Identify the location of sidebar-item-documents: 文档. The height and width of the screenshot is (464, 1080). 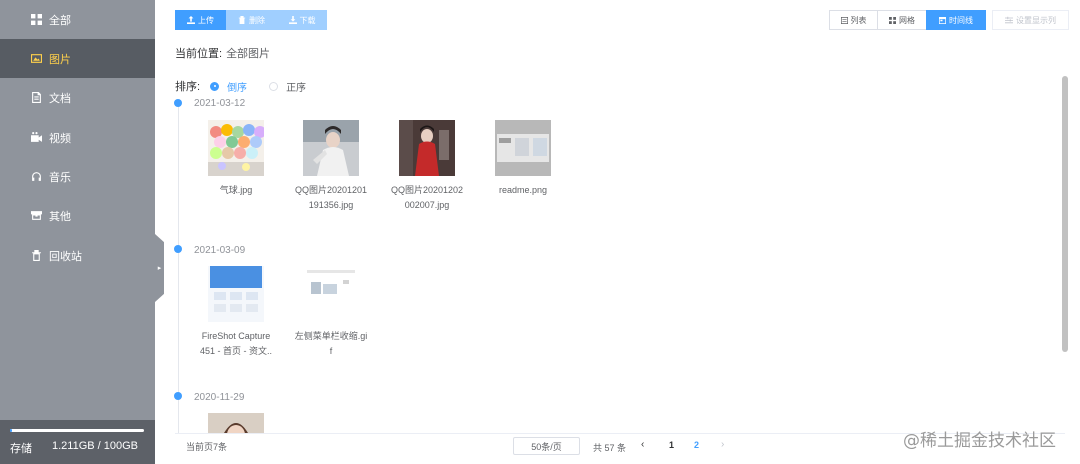
(77, 97).